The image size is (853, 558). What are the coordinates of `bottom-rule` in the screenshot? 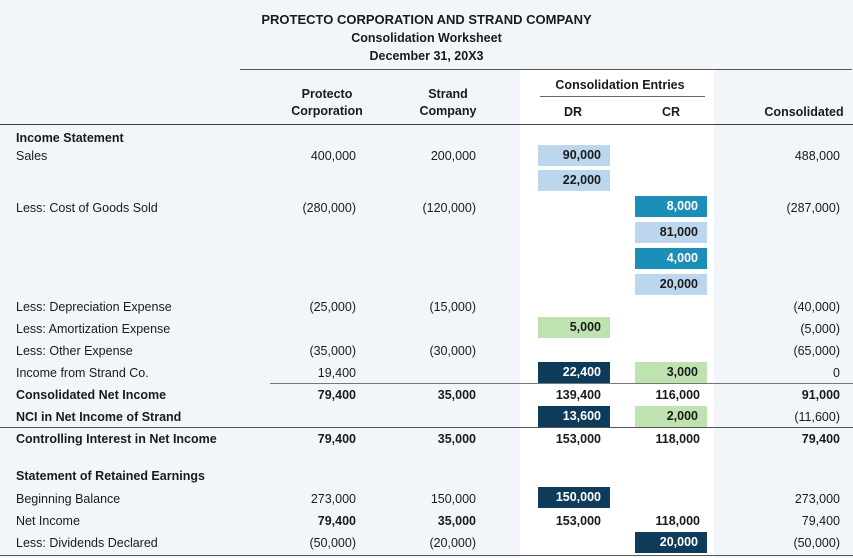 It's located at (426, 555).